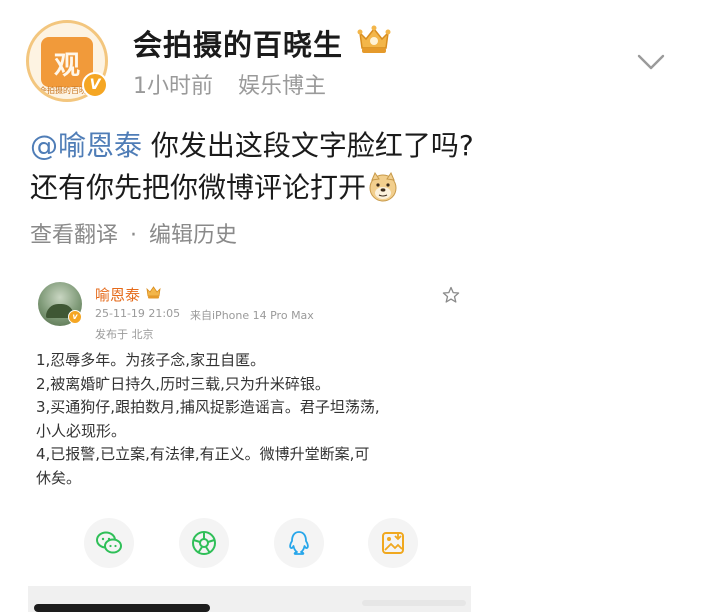 Image resolution: width=720 pixels, height=612 pixels. Describe the element at coordinates (86, 145) in the screenshot. I see `mention-link: @喻恩泰` at that location.